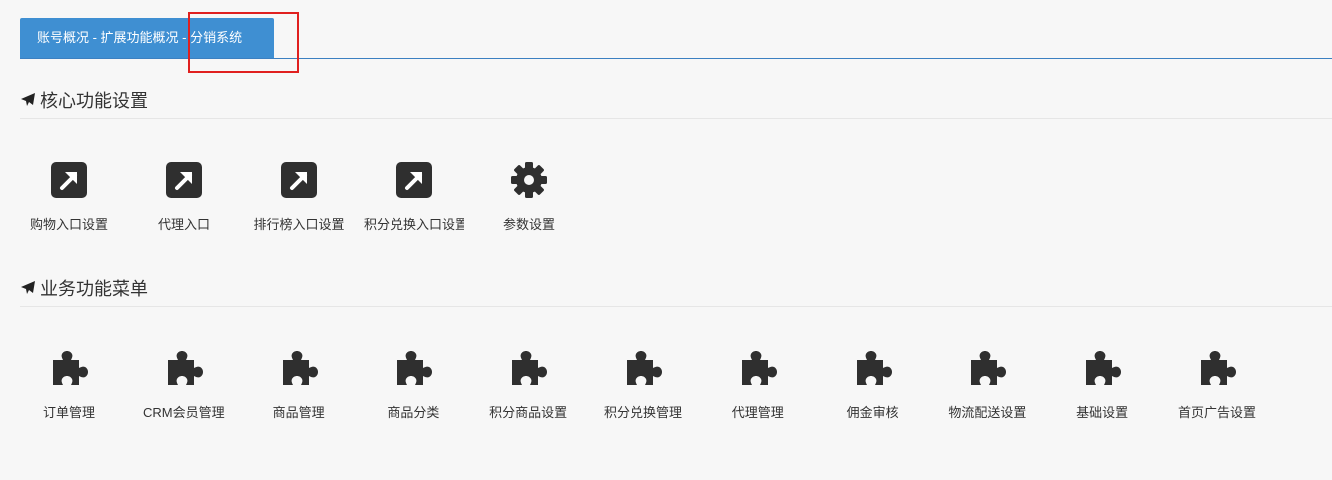 The width and height of the screenshot is (1332, 480). What do you see at coordinates (1102, 412) in the screenshot?
I see `business-item-label: 基础设置` at bounding box center [1102, 412].